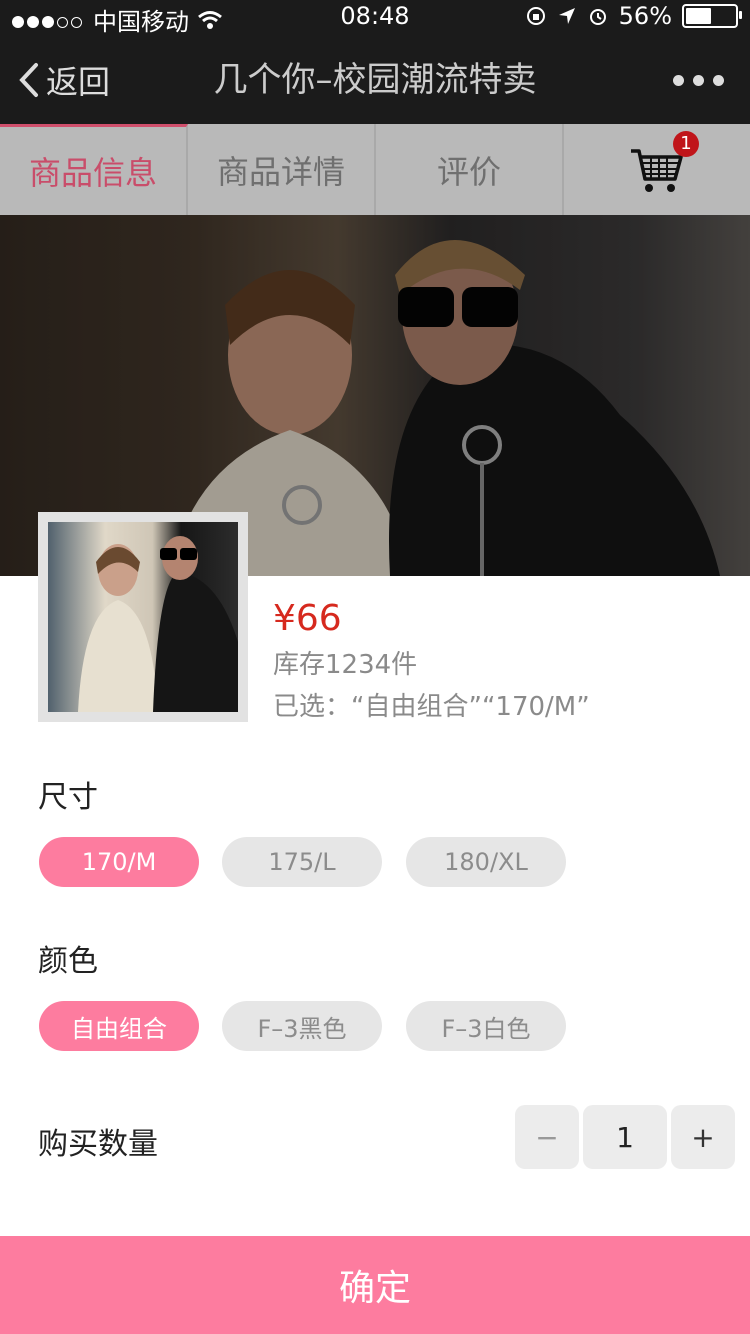 The width and height of the screenshot is (750, 1334). I want to click on size-label: 尺寸, so click(68, 797).